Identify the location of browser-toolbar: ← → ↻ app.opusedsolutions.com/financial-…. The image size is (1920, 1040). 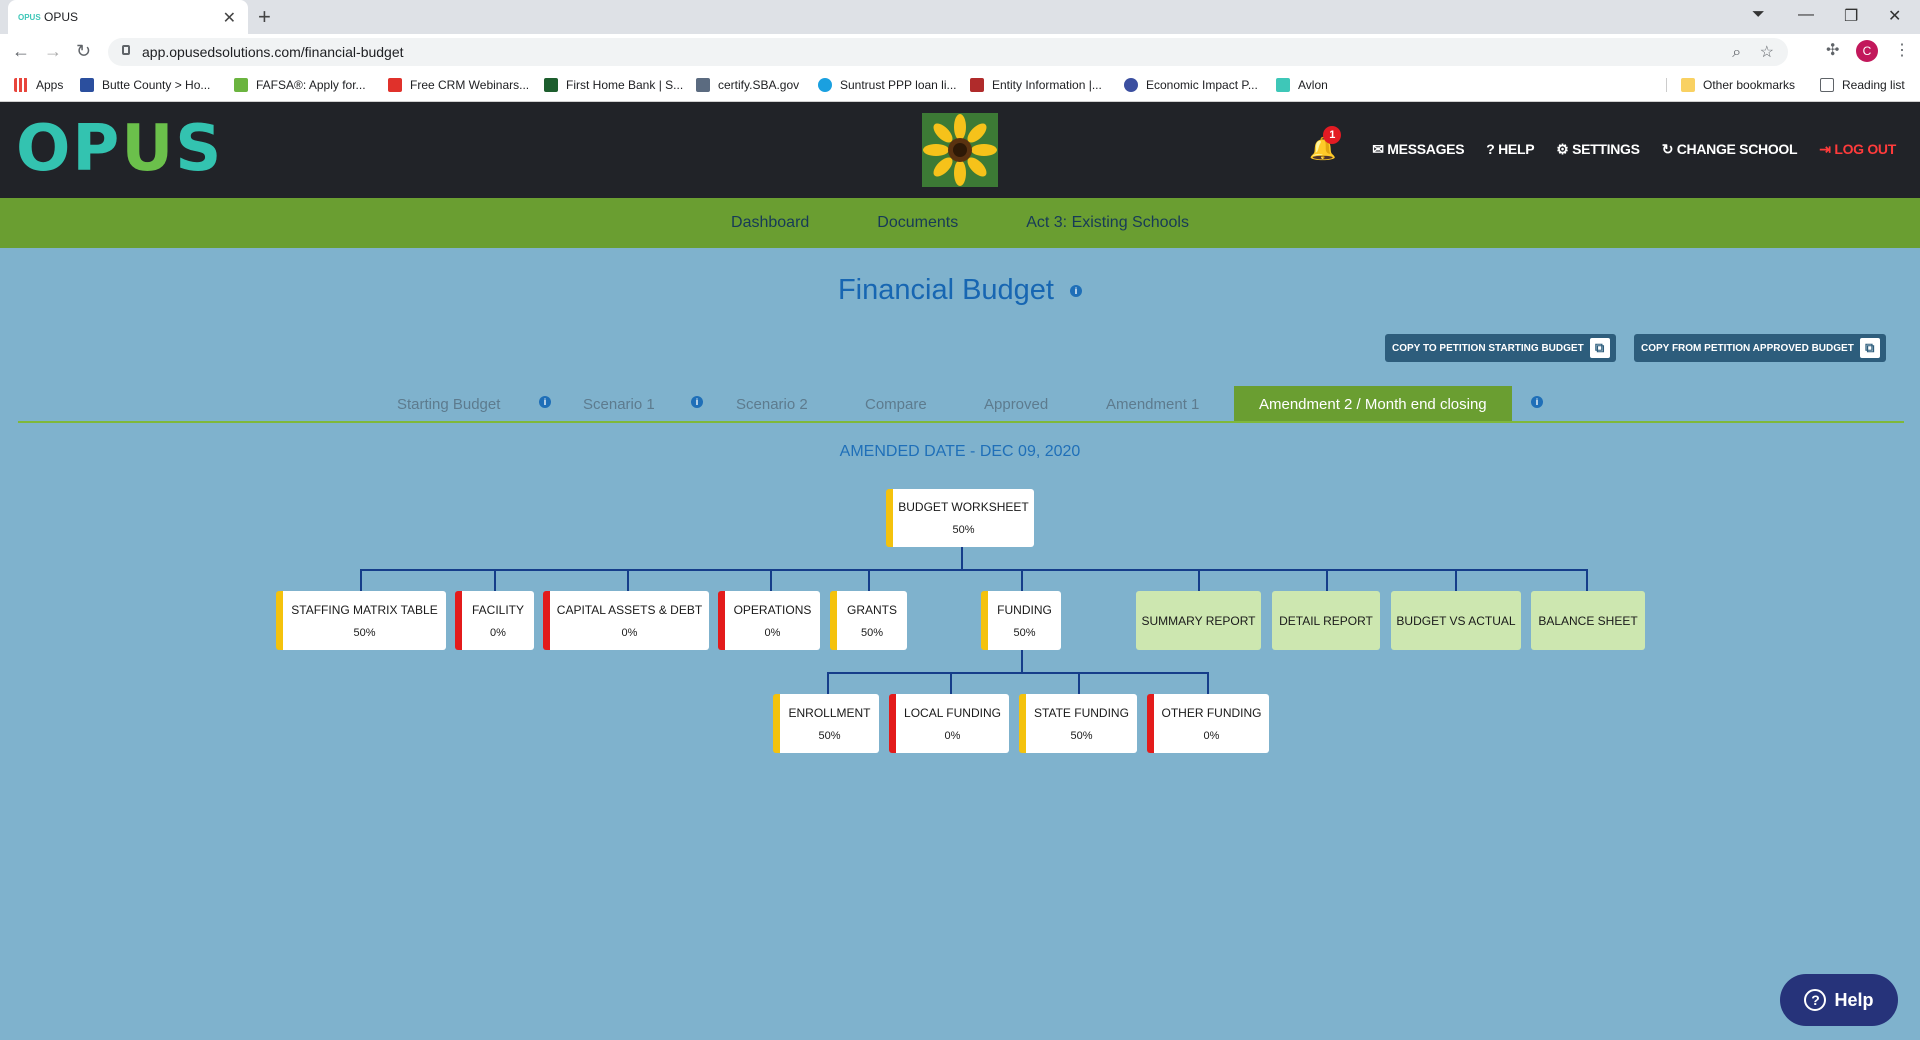
(960, 52).